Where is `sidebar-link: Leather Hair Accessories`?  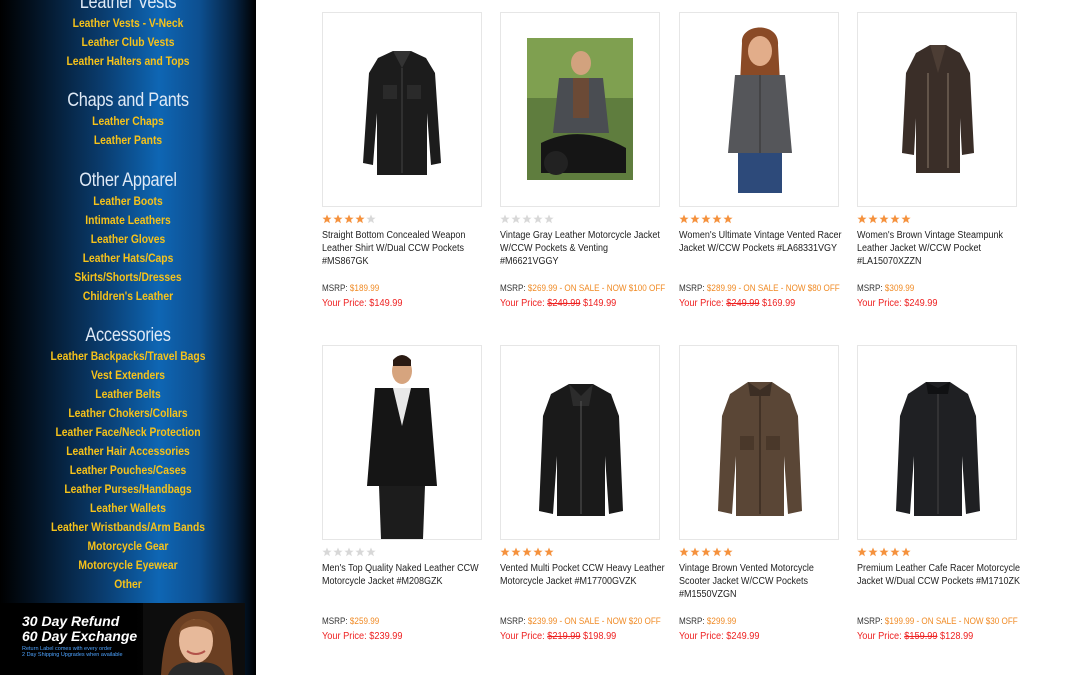 sidebar-link: Leather Hair Accessories is located at coordinates (128, 451).